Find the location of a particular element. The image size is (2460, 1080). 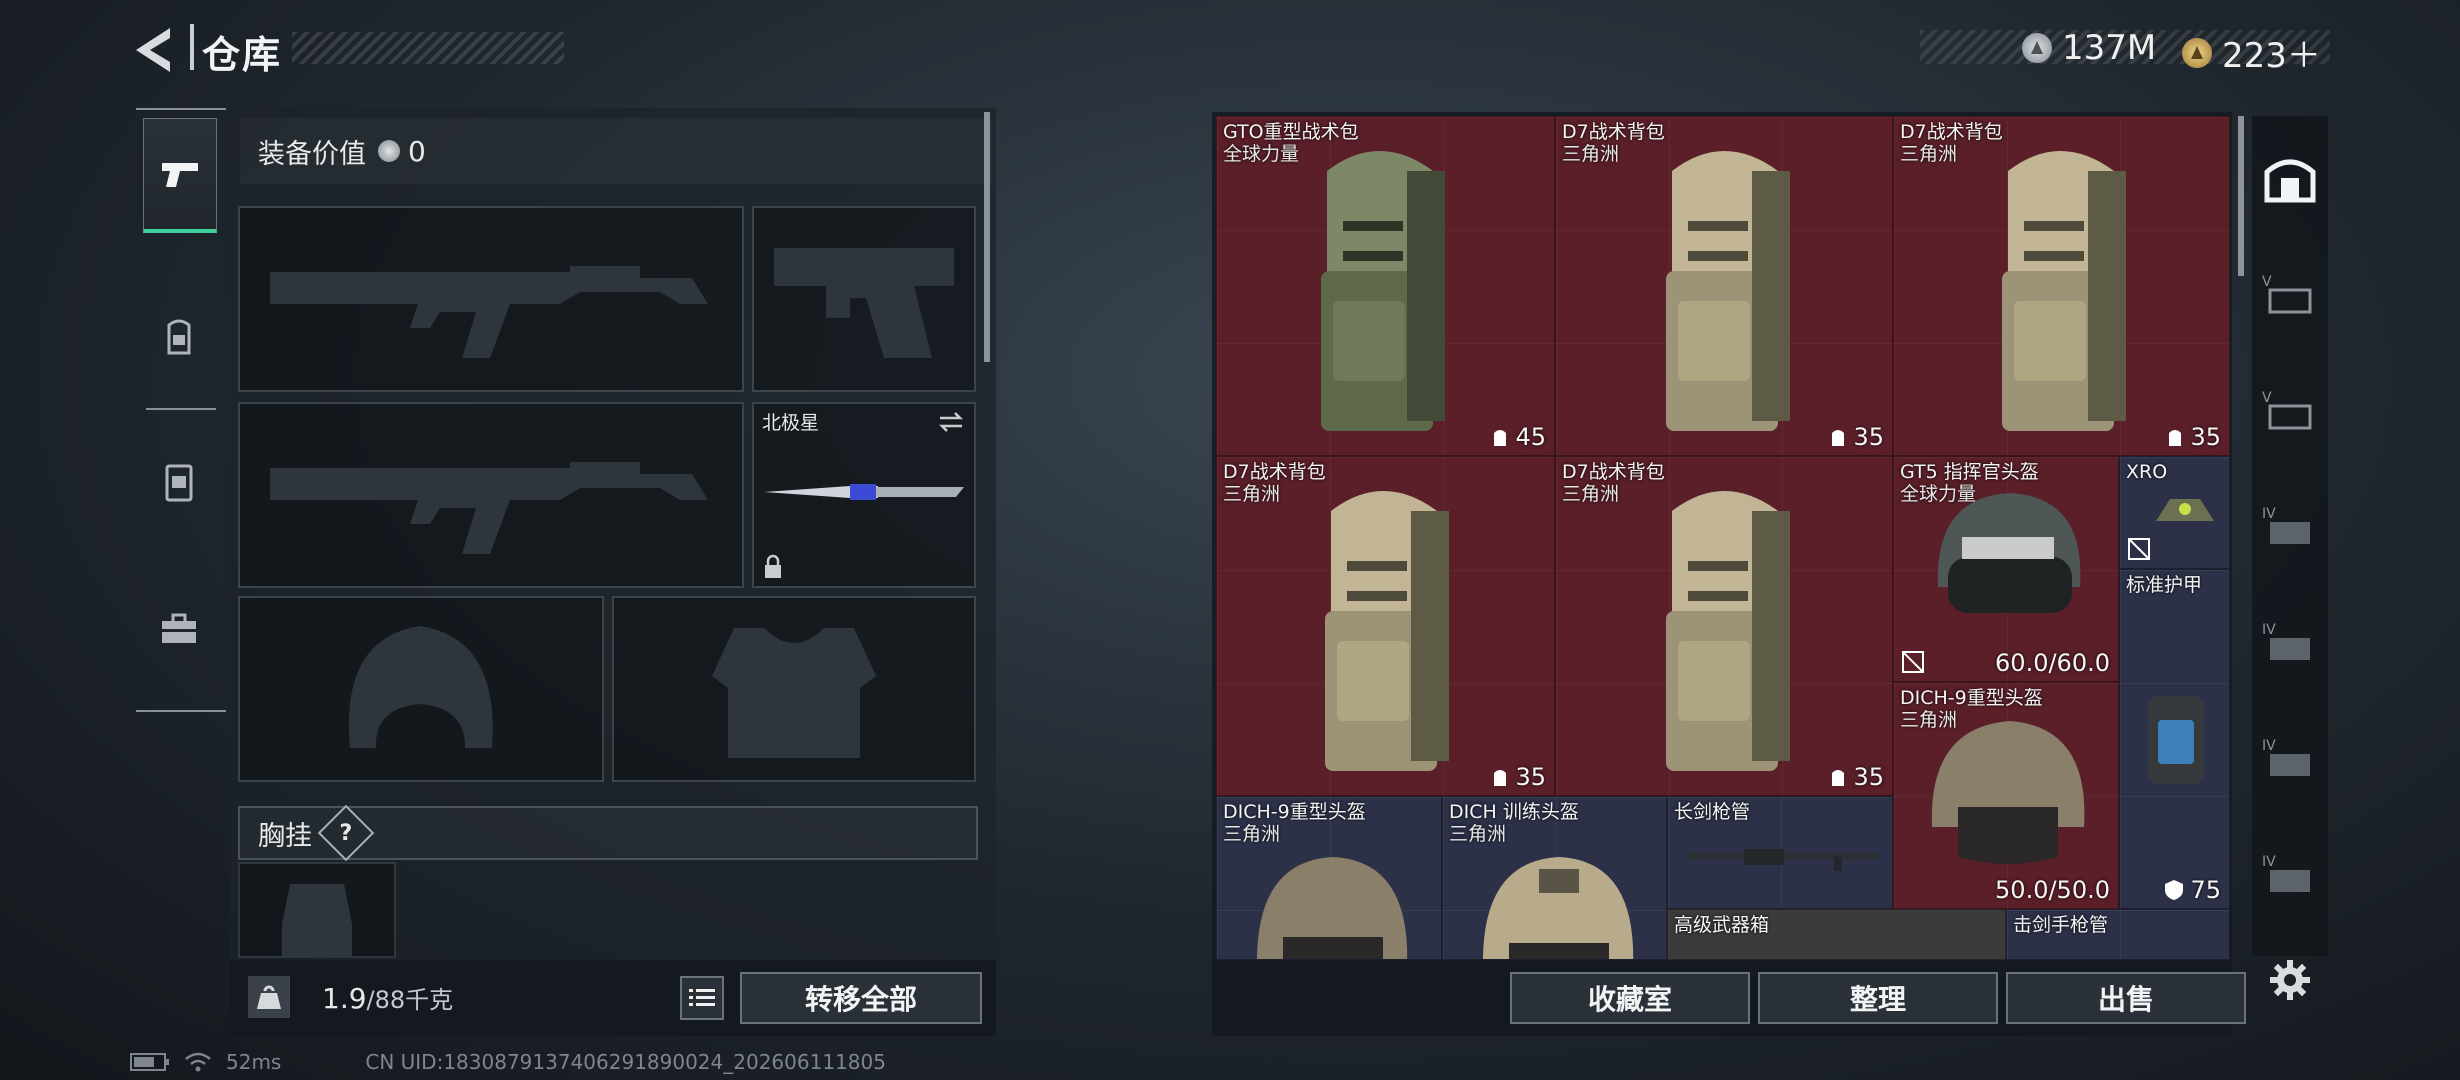

stash-item: 长剑枪管 is located at coordinates (1780, 852).